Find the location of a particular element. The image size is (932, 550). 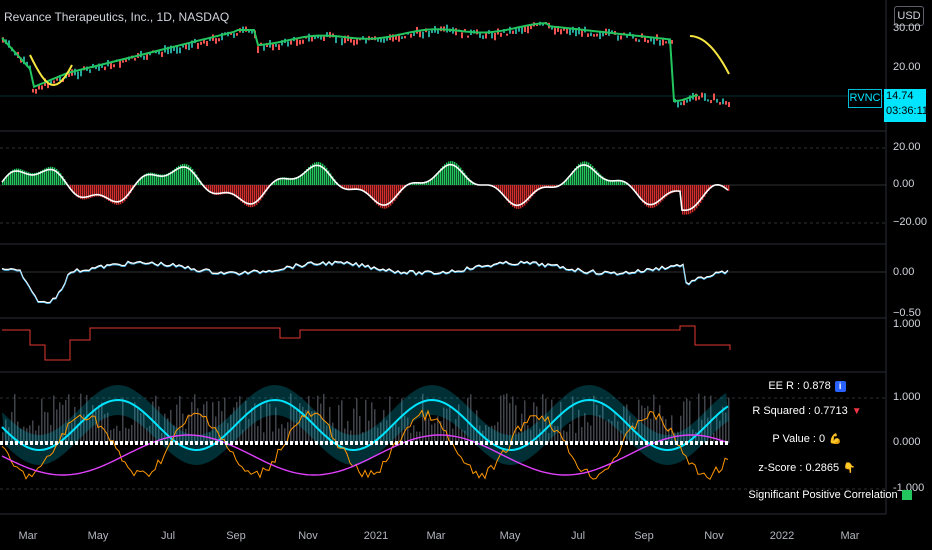

pane3-line is located at coordinates (365, 283).